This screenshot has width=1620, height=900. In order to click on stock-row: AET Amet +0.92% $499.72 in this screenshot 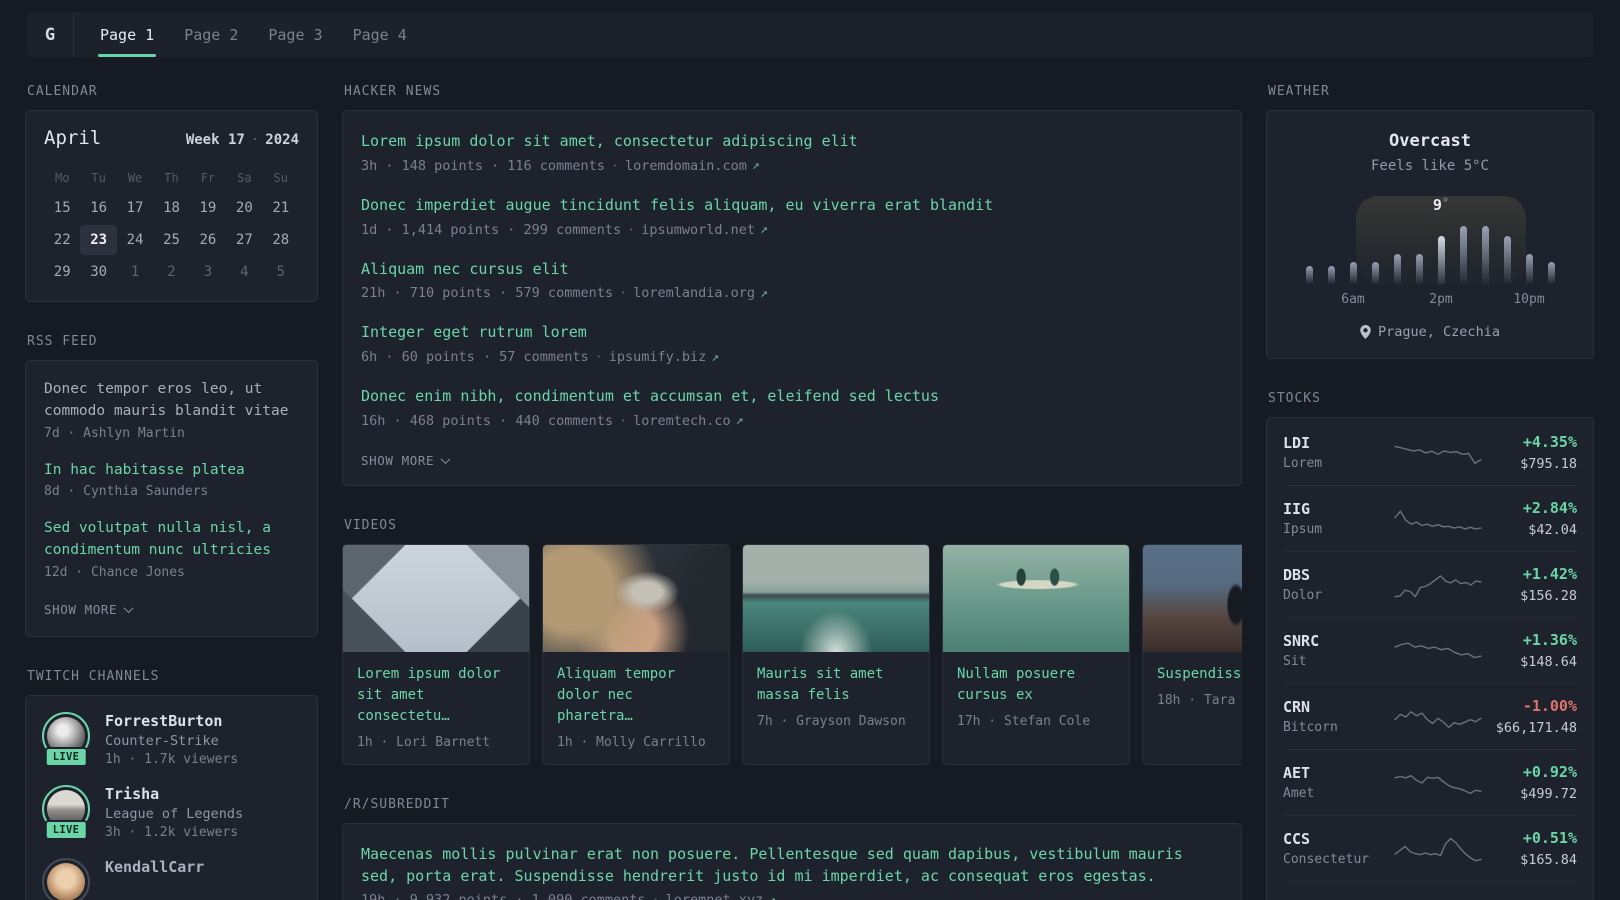, I will do `click(1430, 782)`.